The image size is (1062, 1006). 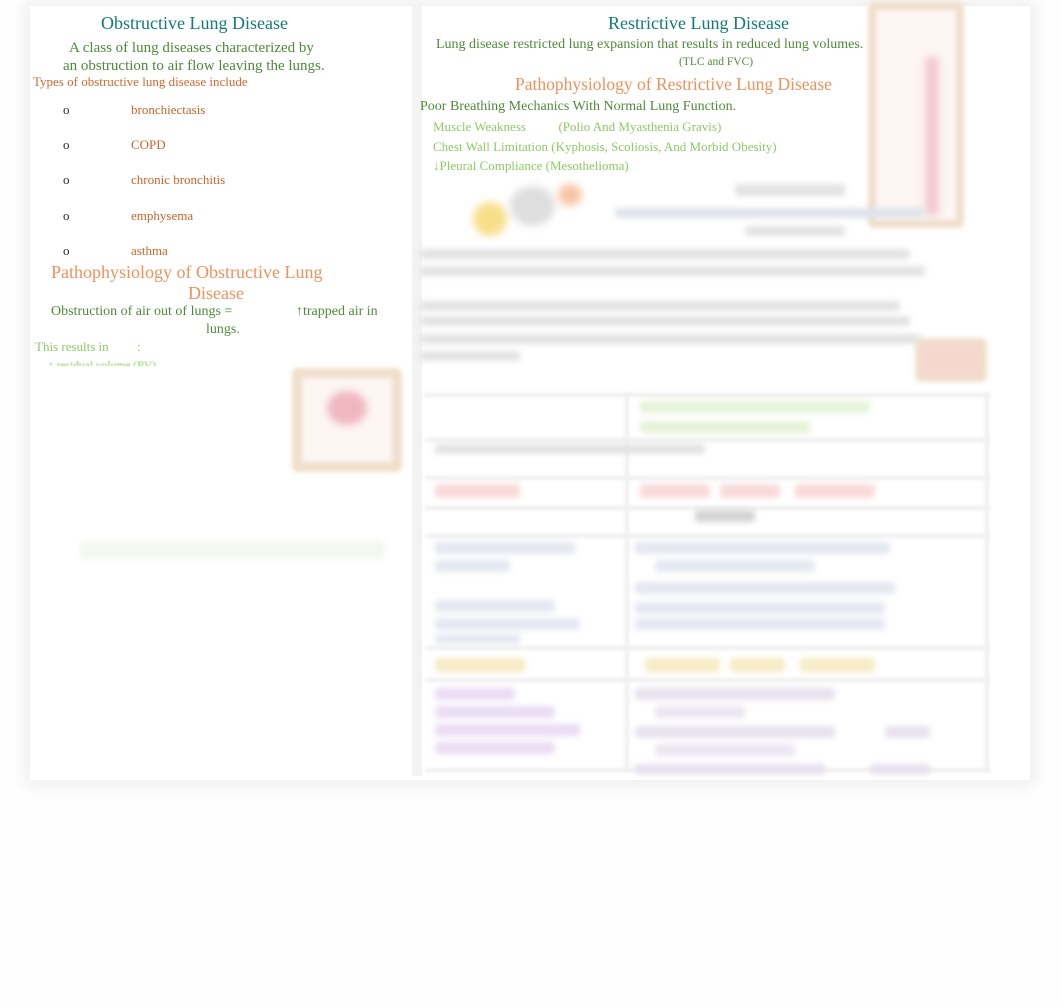 I want to click on blurred-caption, so click(x=232, y=550).